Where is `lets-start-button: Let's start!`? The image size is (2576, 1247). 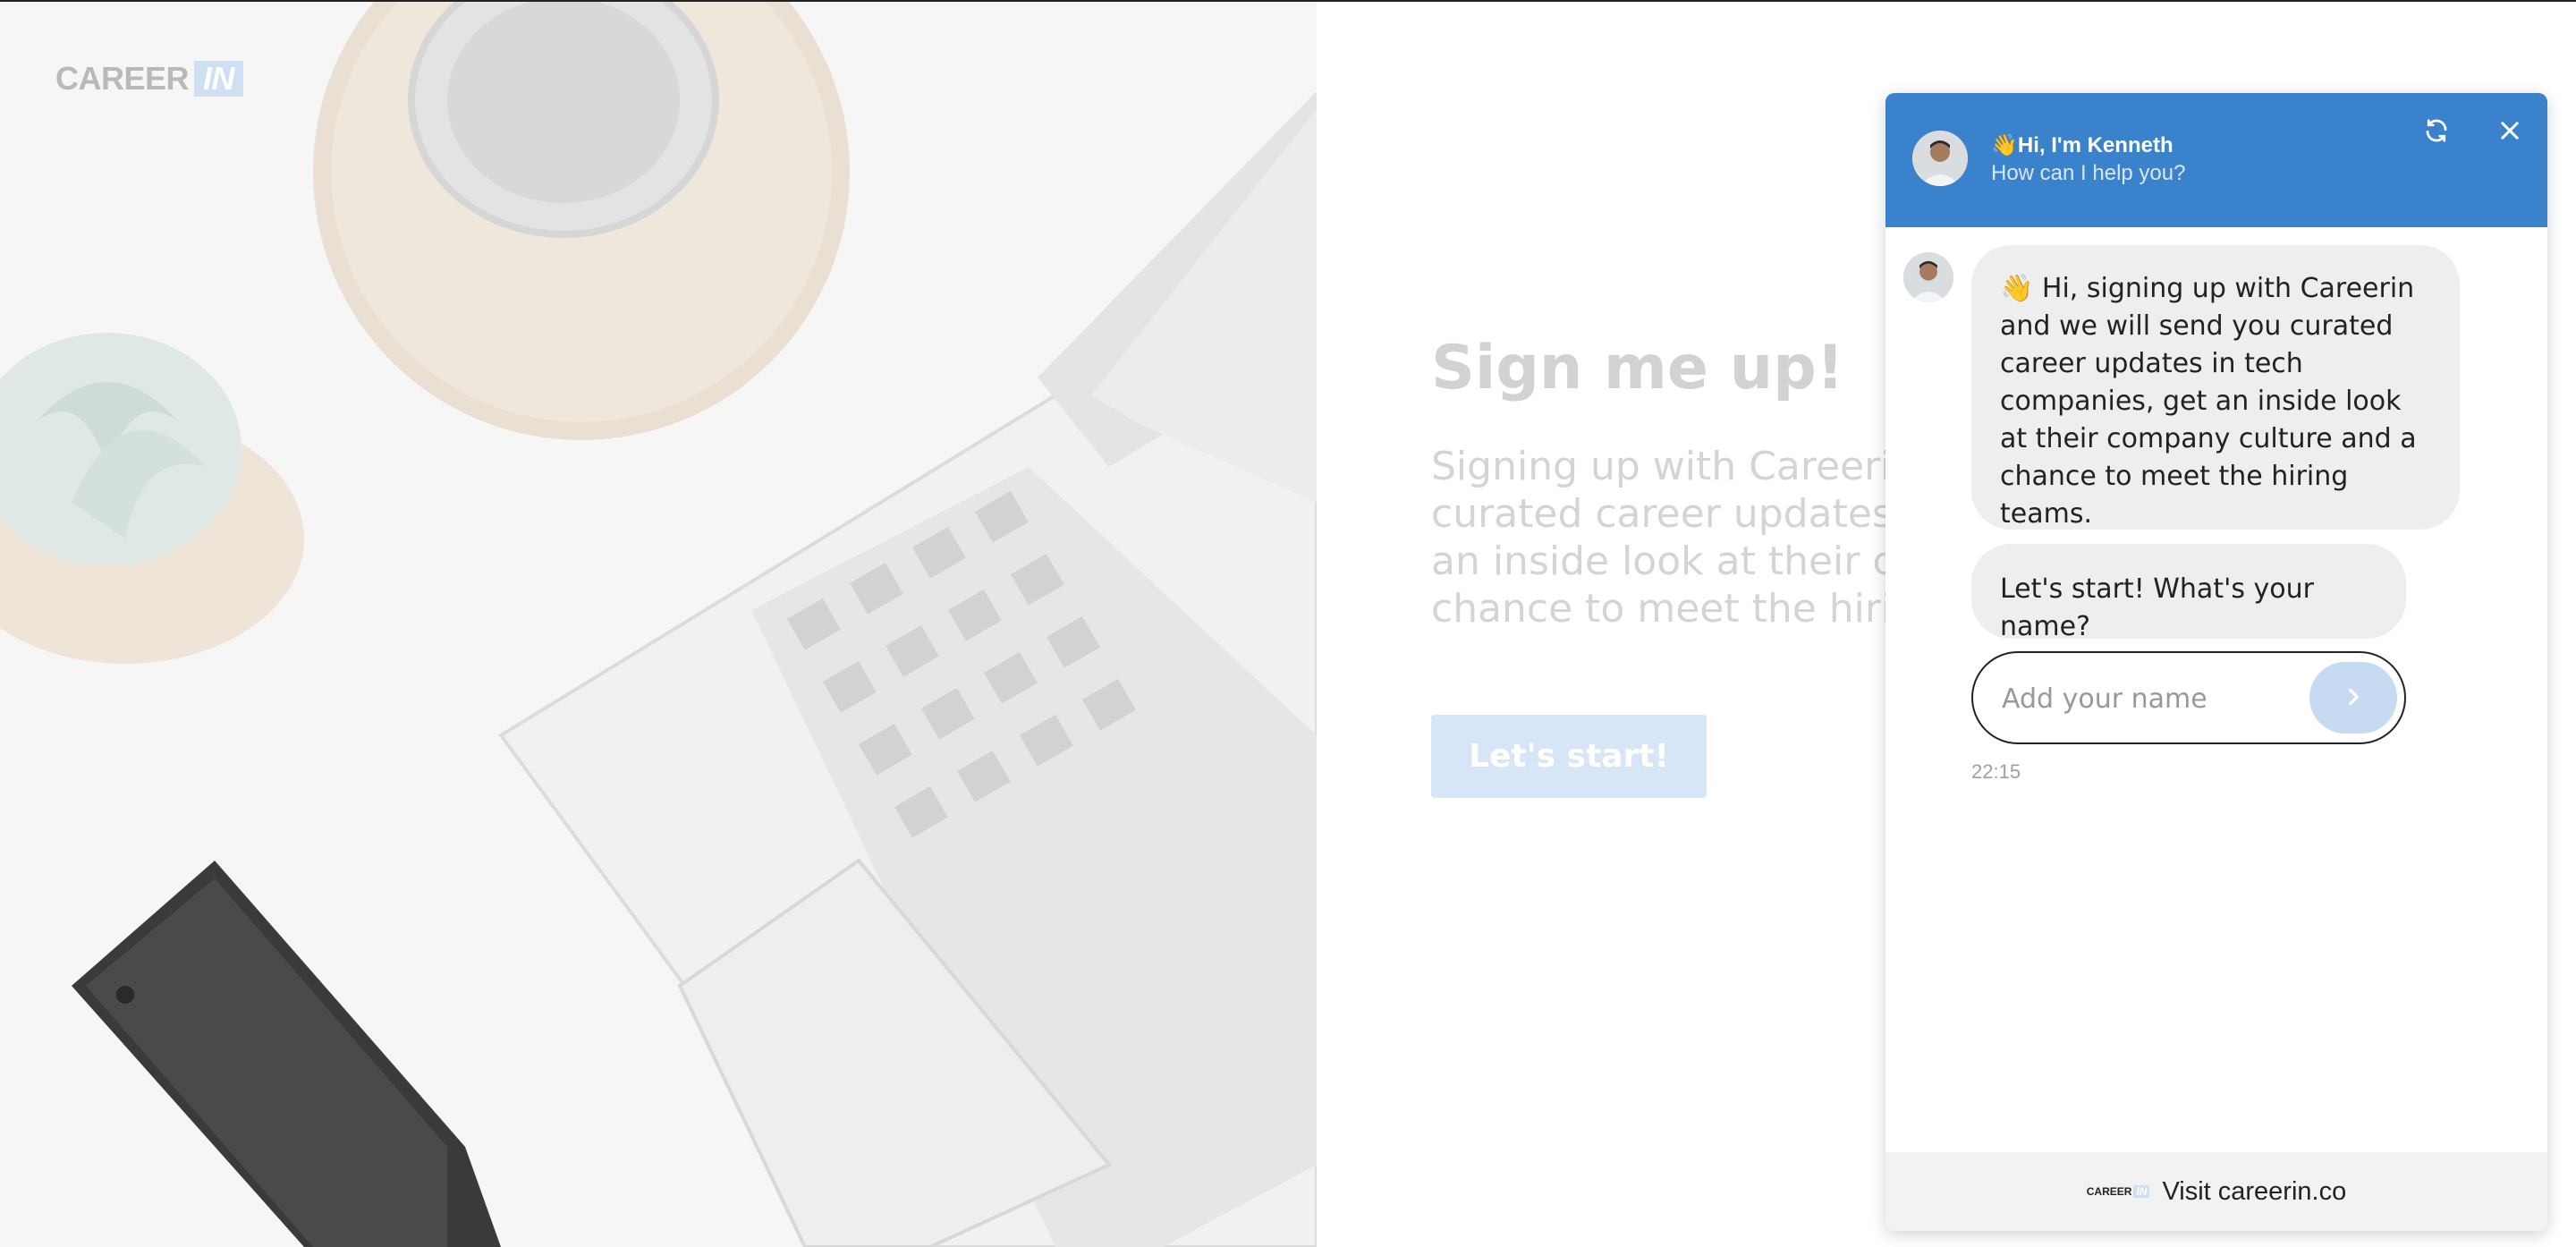 lets-start-button: Let's start! is located at coordinates (1569, 756).